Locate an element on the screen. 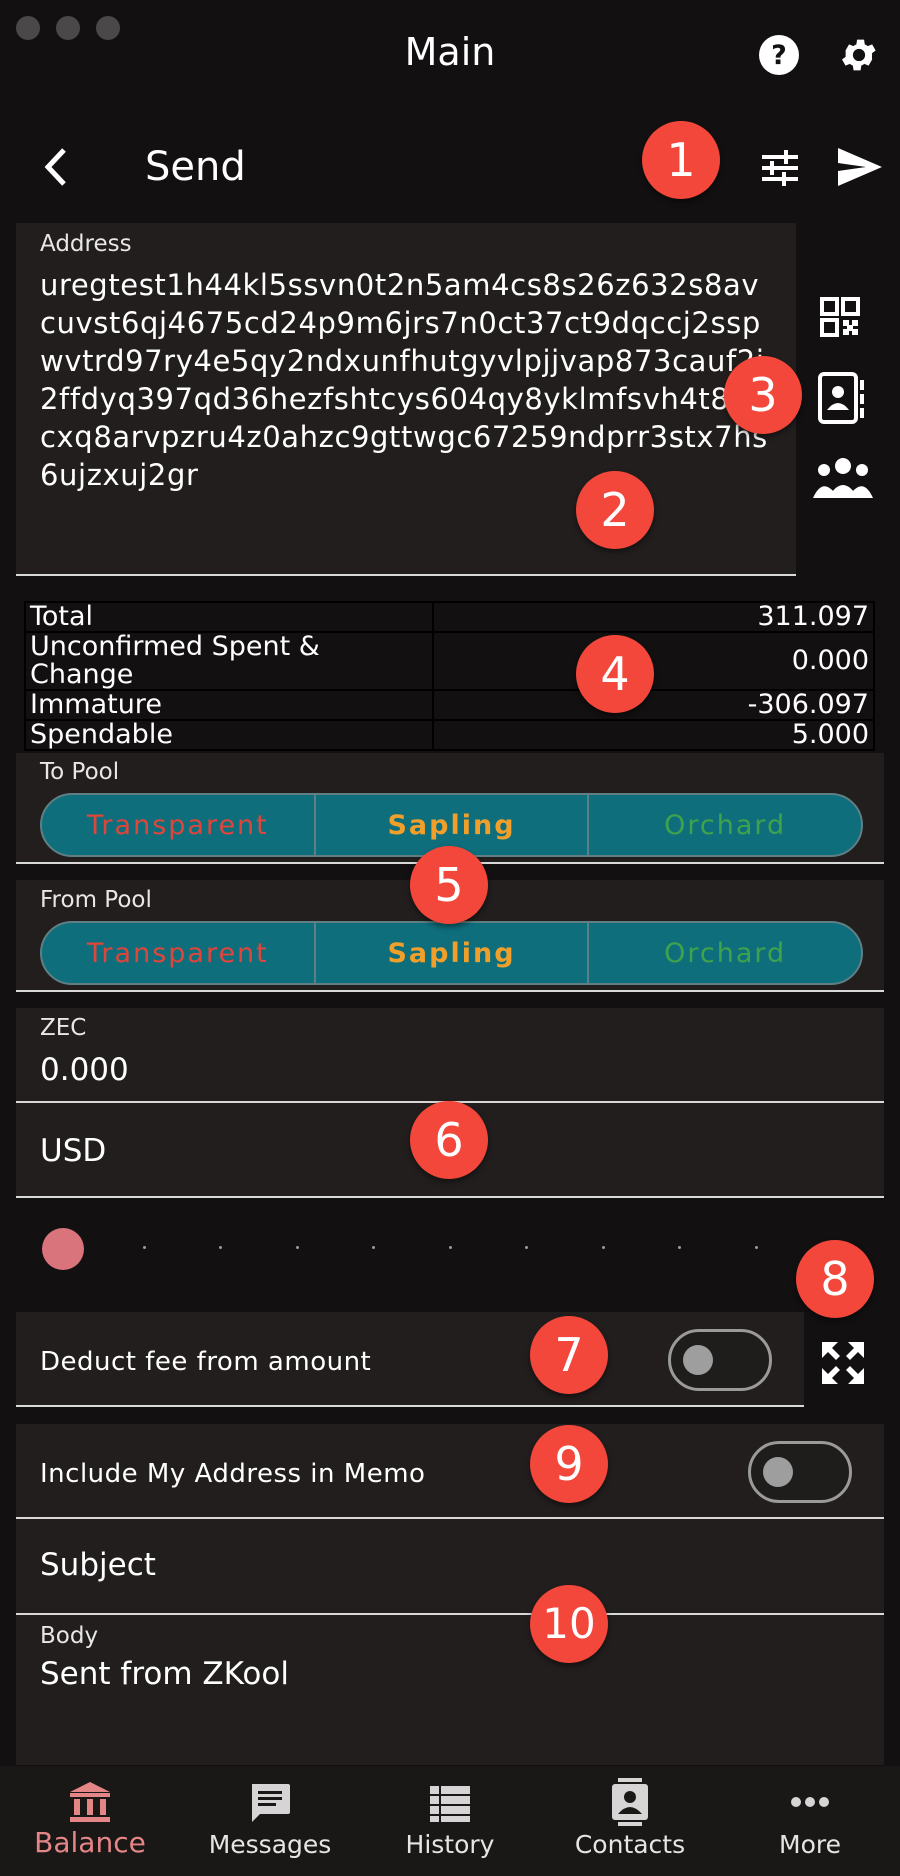  back-arrow-icon is located at coordinates (56, 167).